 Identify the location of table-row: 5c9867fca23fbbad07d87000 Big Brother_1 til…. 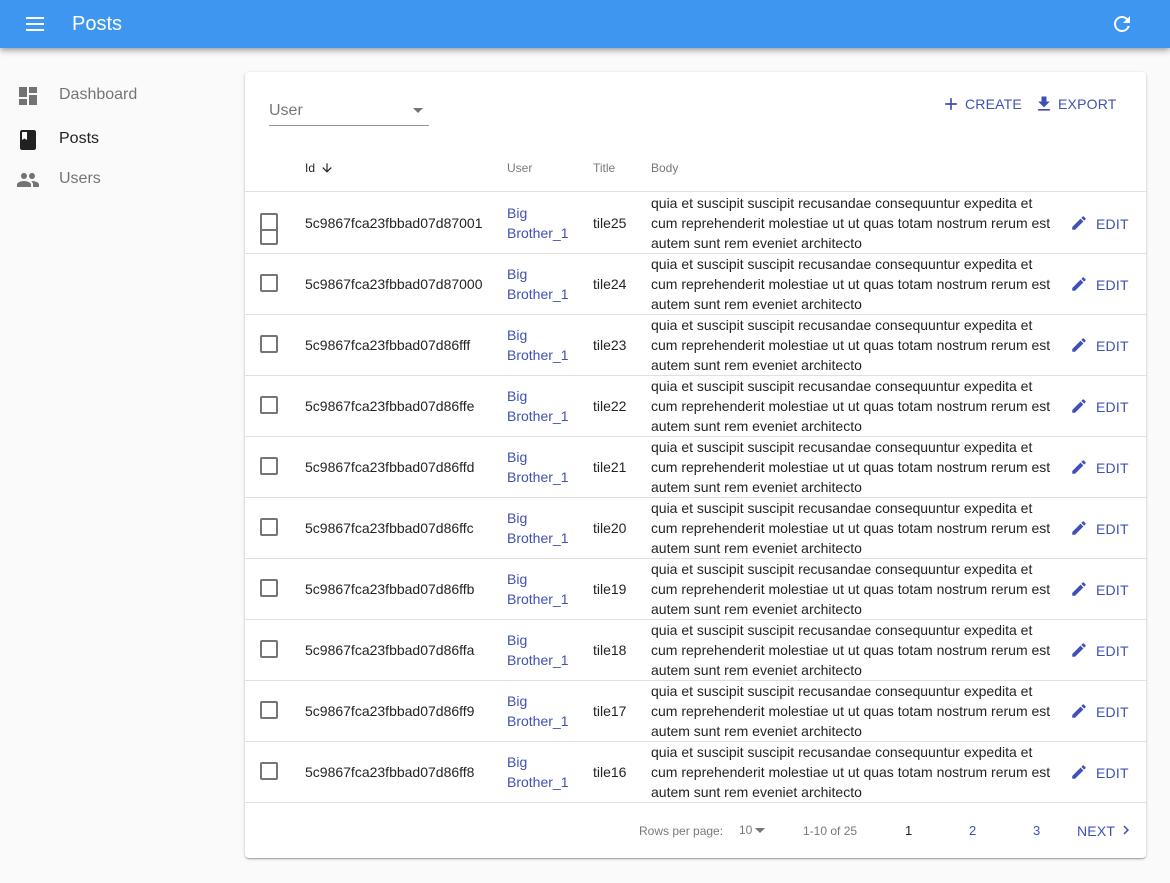
(695, 284).